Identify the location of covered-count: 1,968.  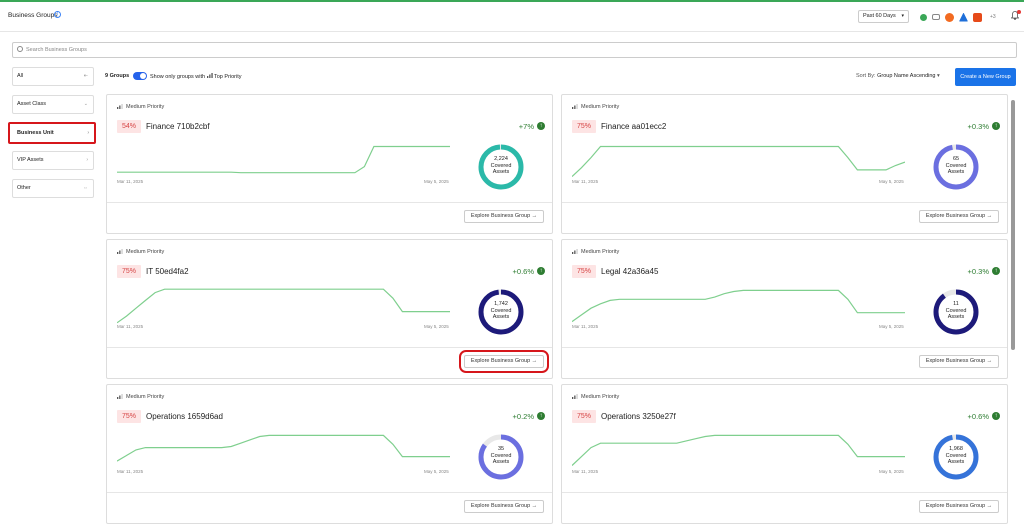
(956, 449).